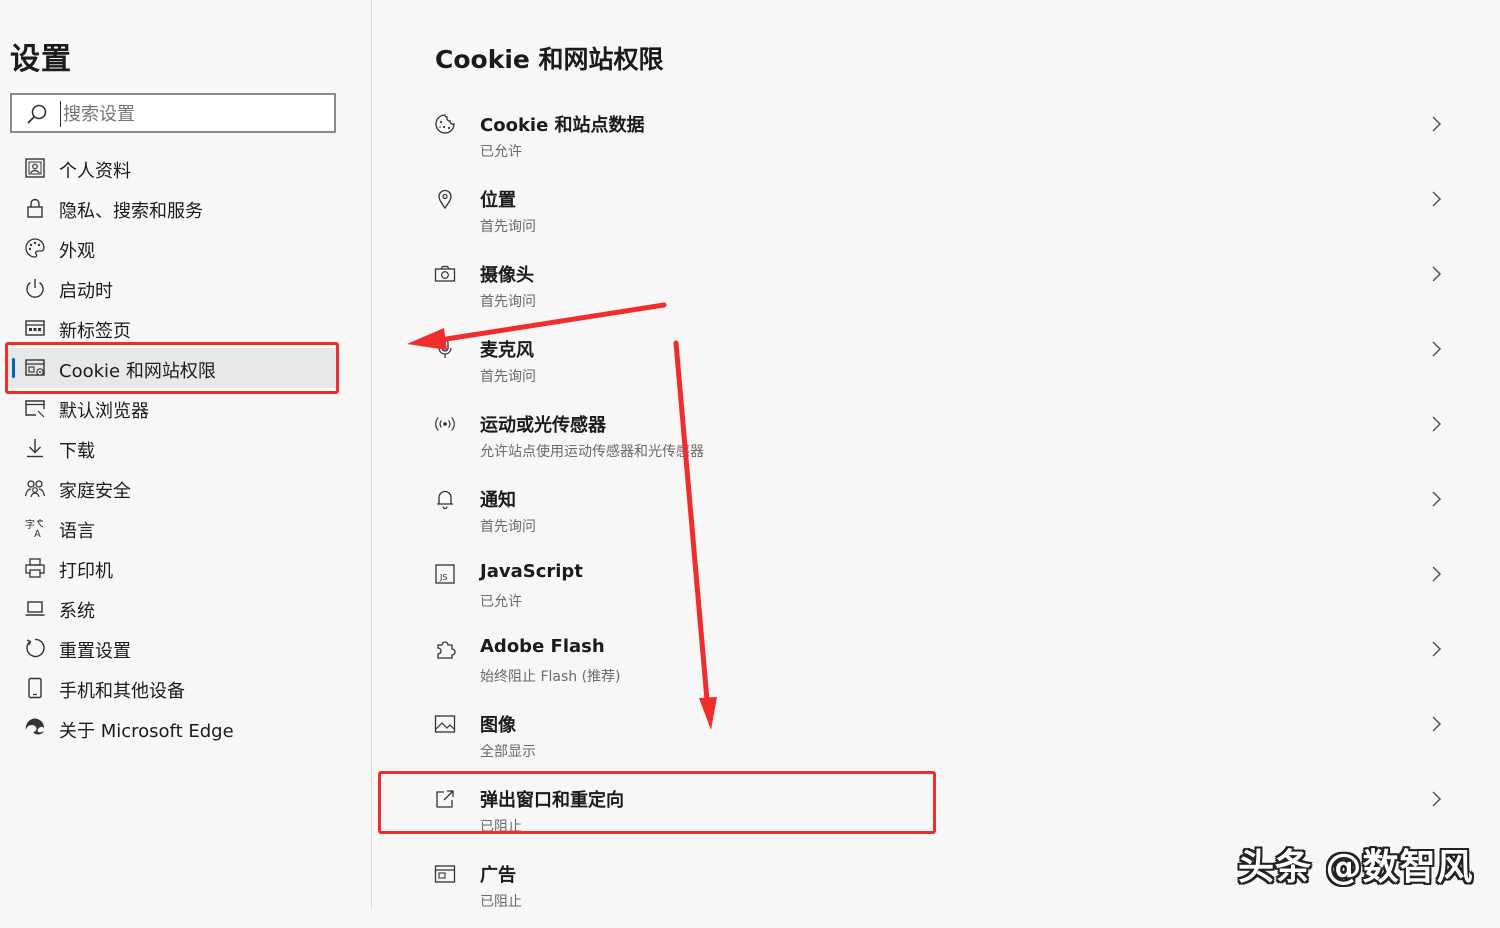 The image size is (1500, 928). What do you see at coordinates (95, 491) in the screenshot?
I see `sidebar-item-label: 家庭安全` at bounding box center [95, 491].